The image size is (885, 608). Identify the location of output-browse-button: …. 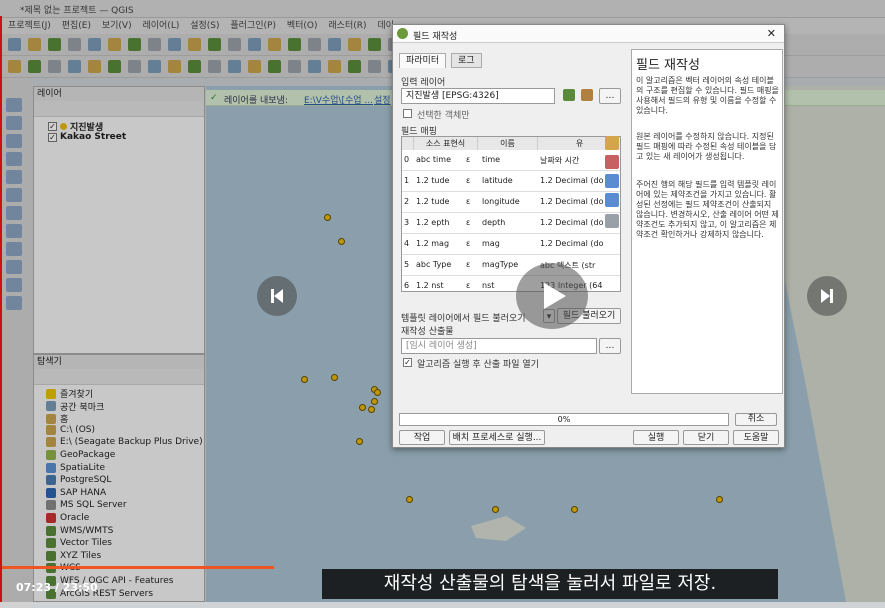
(610, 346).